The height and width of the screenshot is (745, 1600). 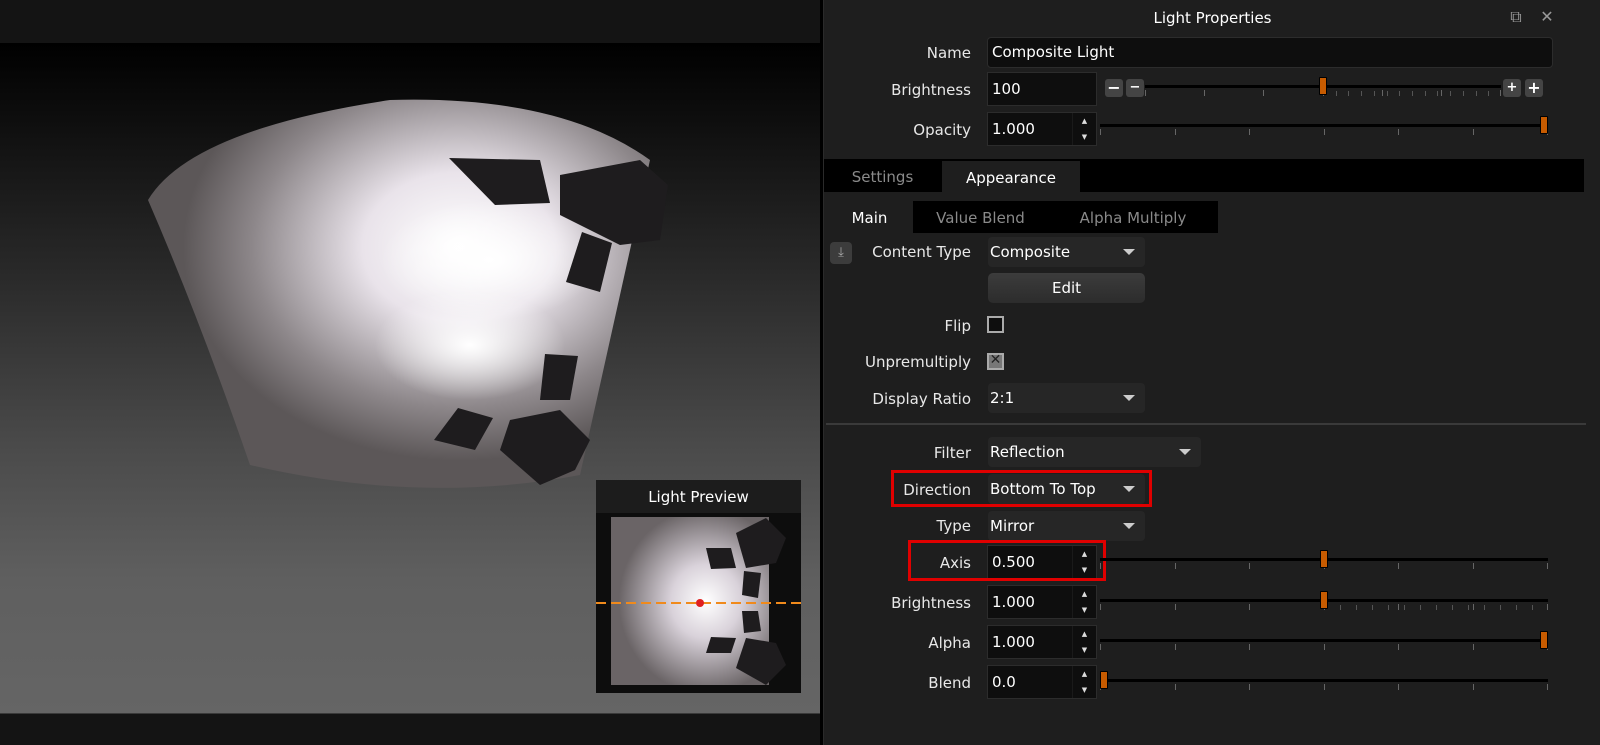 What do you see at coordinates (698, 497) in the screenshot?
I see `light-preview-title: Light Preview` at bounding box center [698, 497].